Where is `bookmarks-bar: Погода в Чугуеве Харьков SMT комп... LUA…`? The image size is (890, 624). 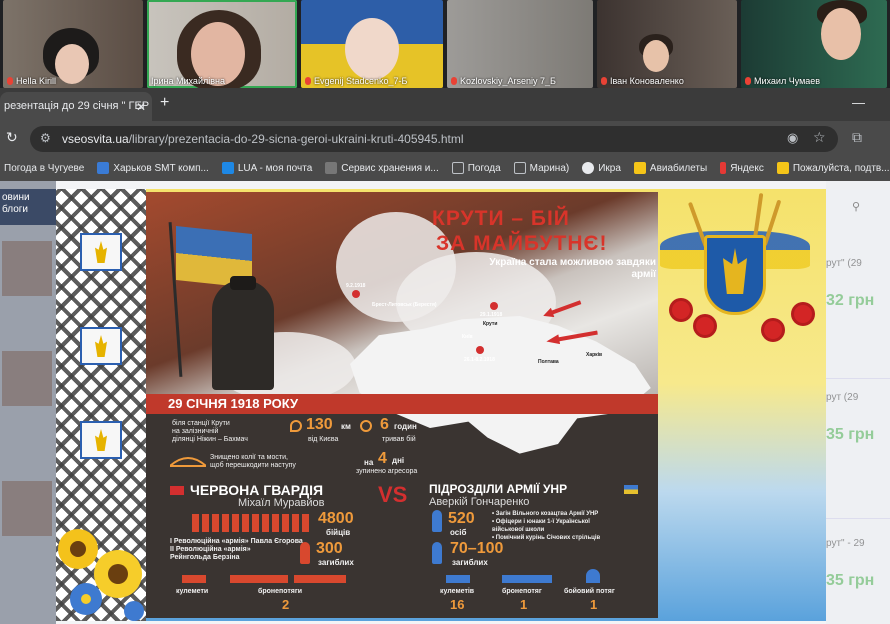 bookmarks-bar: Погода в Чугуеве Харьков SMT комп... LUA… is located at coordinates (445, 168).